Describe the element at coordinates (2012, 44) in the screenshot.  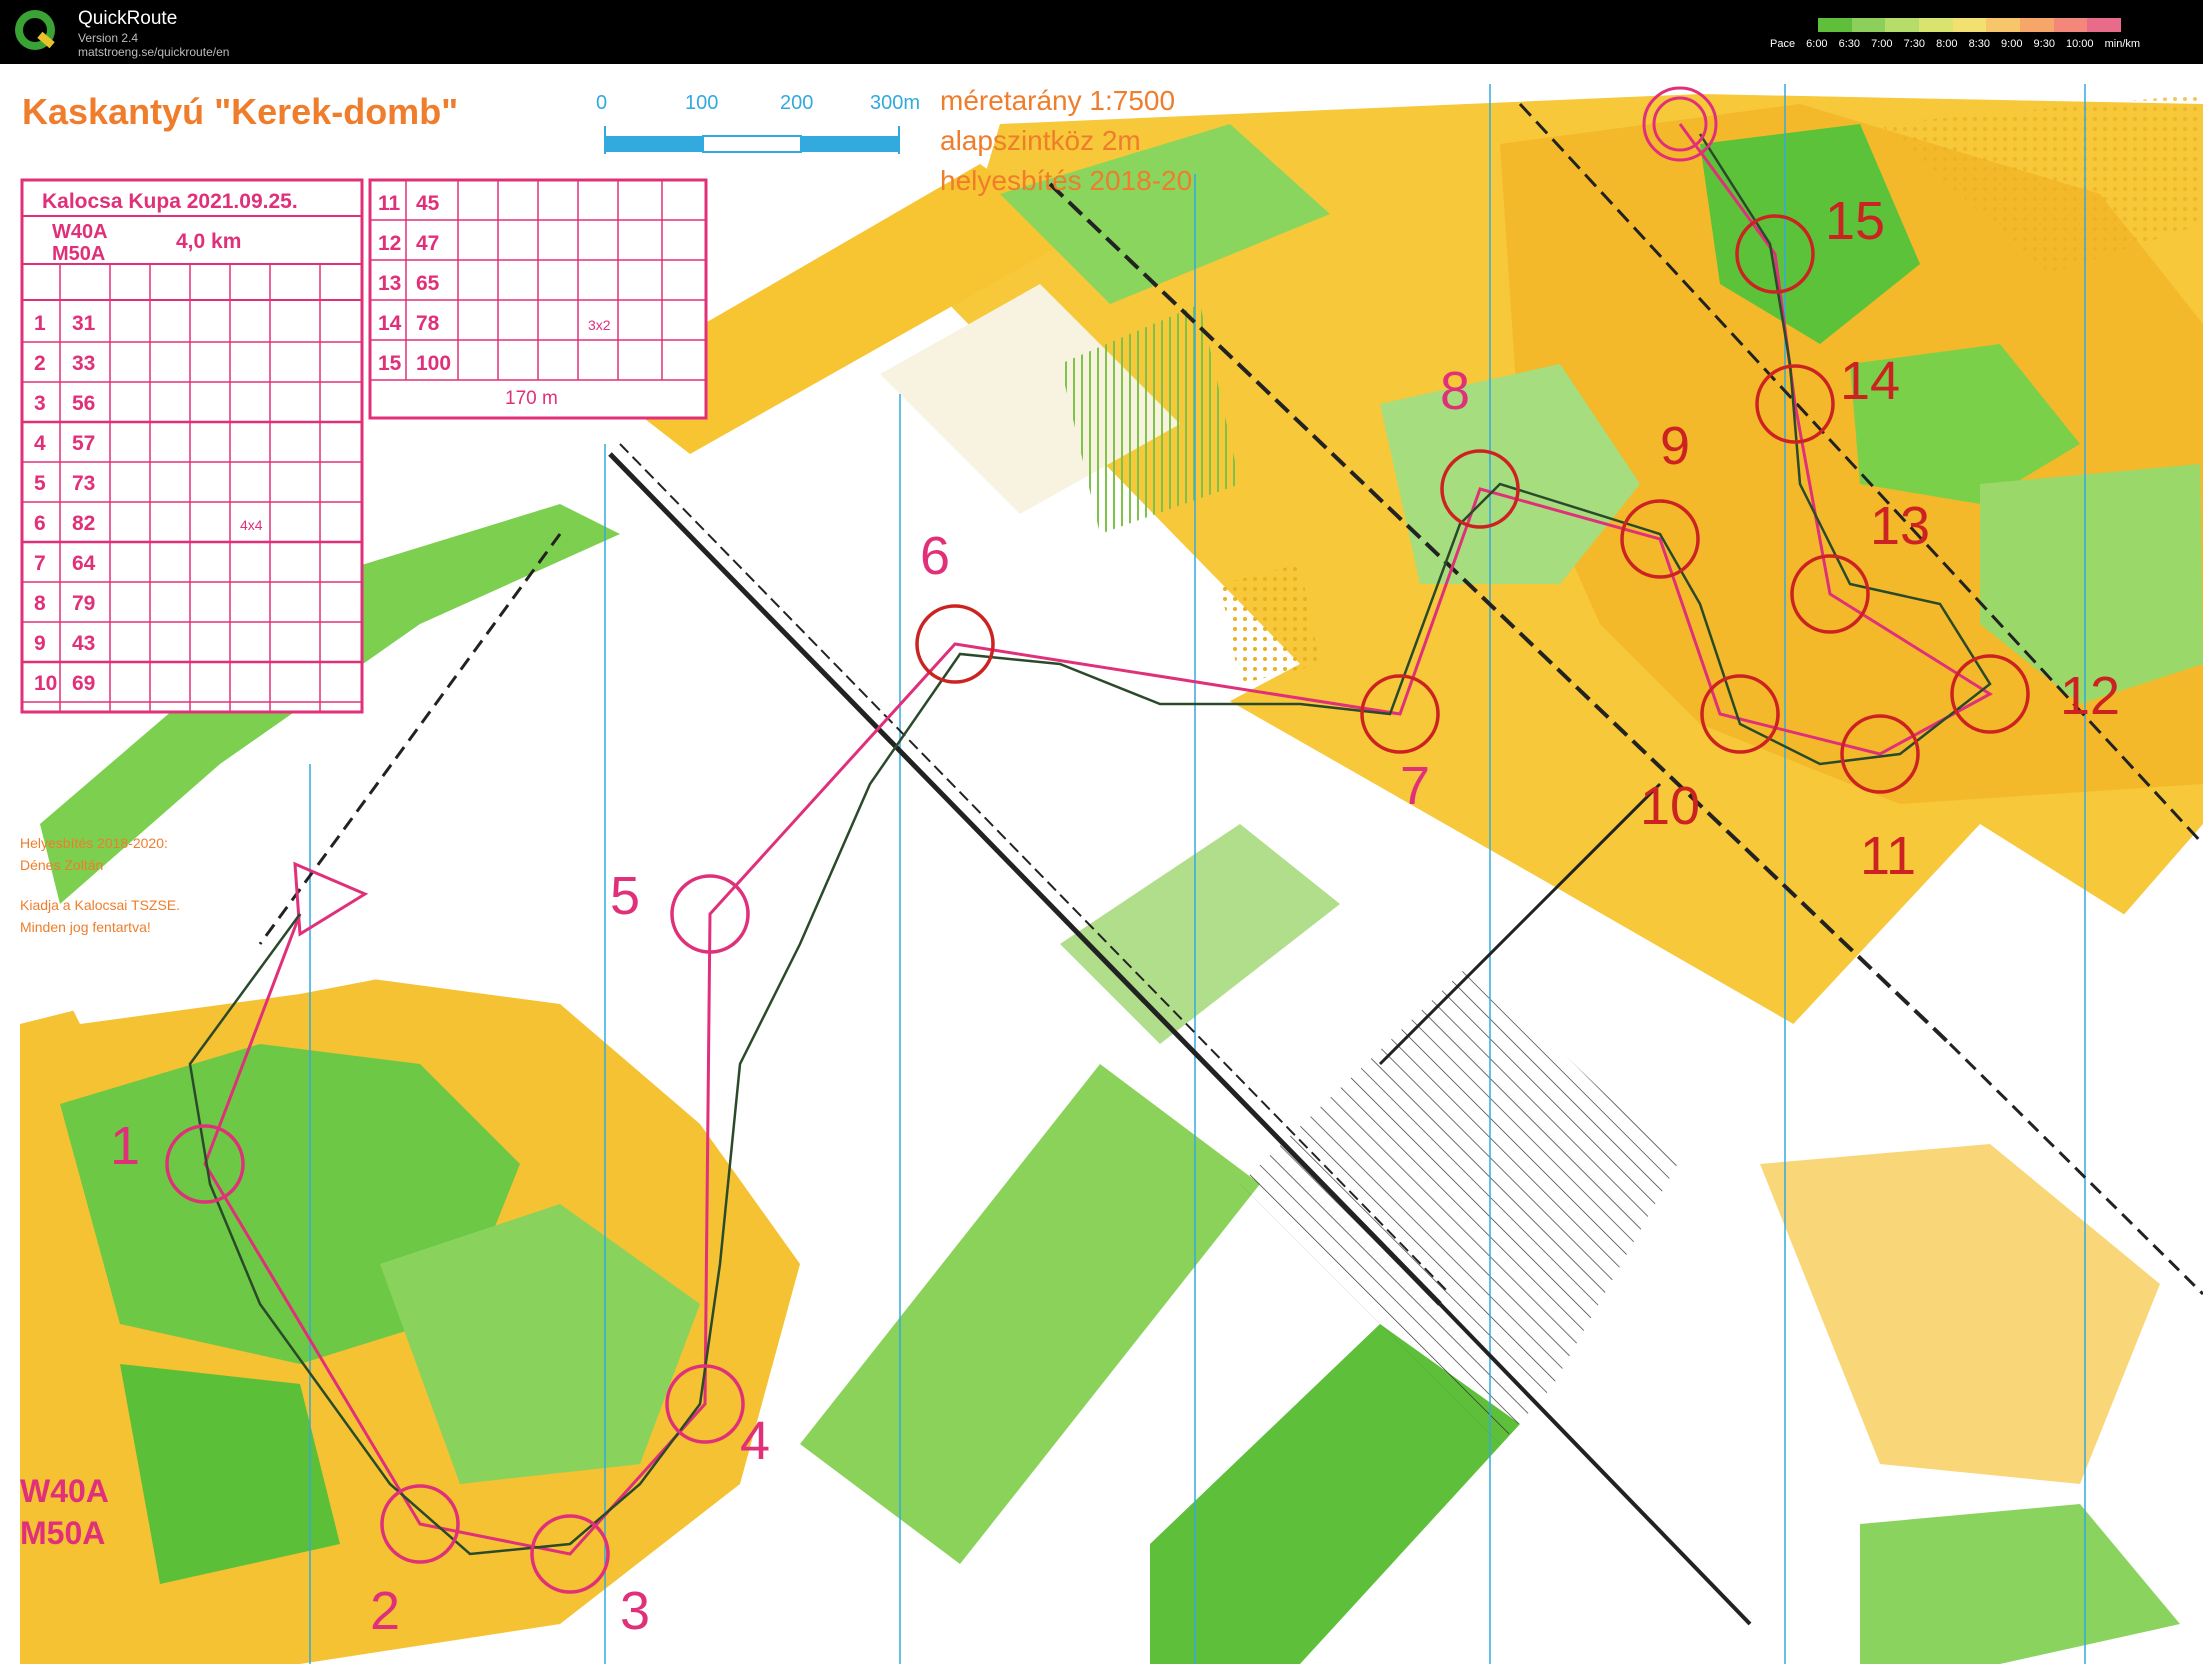
I see `pace-tick: 9:00` at that location.